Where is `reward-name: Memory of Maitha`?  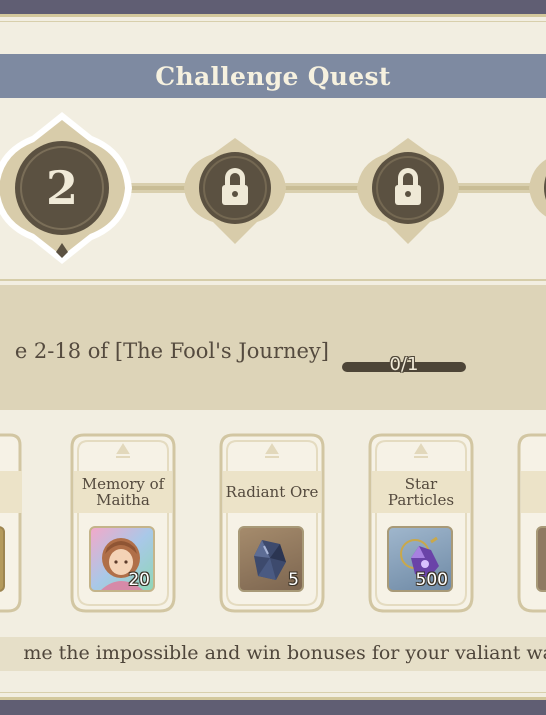 reward-name: Memory of Maitha is located at coordinates (123, 492).